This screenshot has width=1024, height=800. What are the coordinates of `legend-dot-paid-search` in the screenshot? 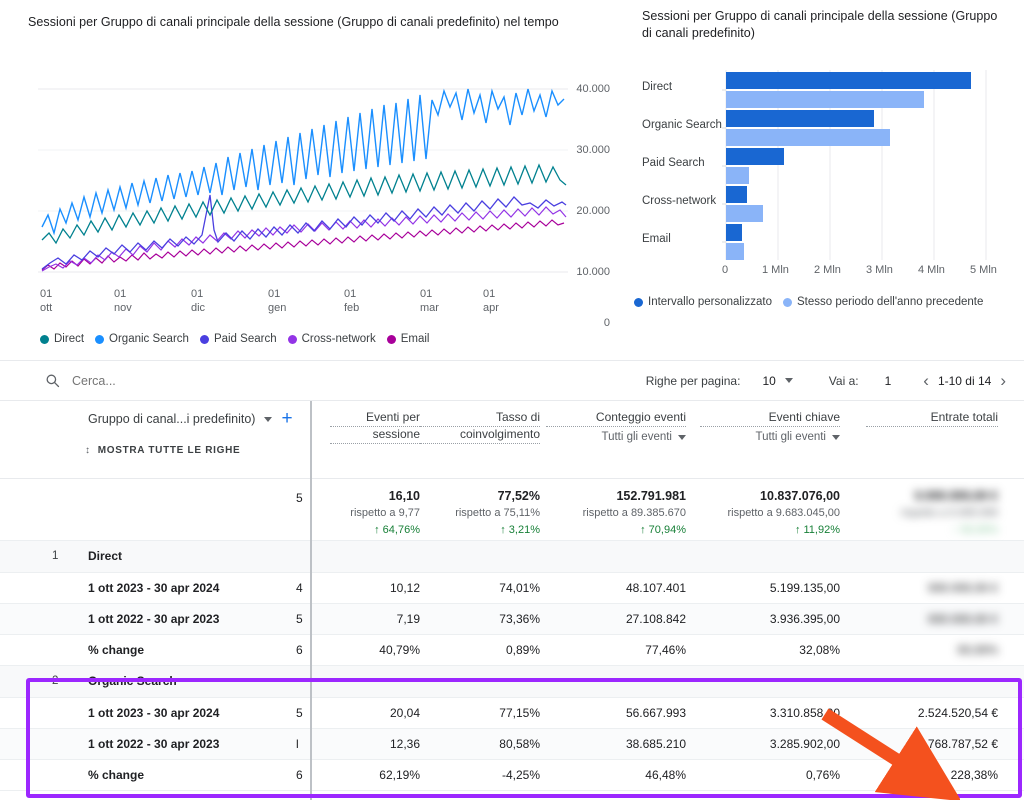 It's located at (204, 339).